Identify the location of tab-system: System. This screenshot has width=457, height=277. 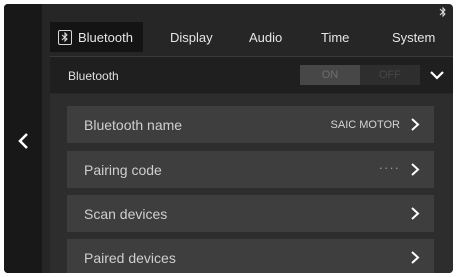
(413, 37).